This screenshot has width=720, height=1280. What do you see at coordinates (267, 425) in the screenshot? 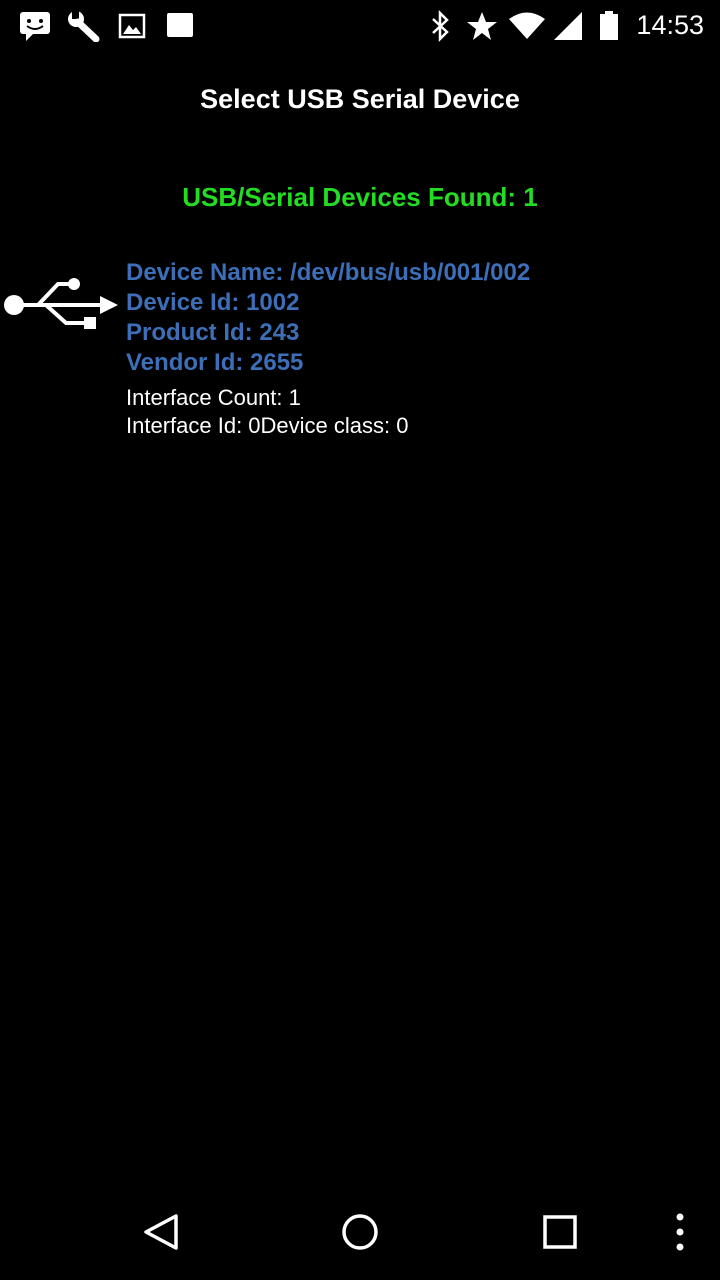
I see `interface-id: Interface Id: 0Device class: 0` at bounding box center [267, 425].